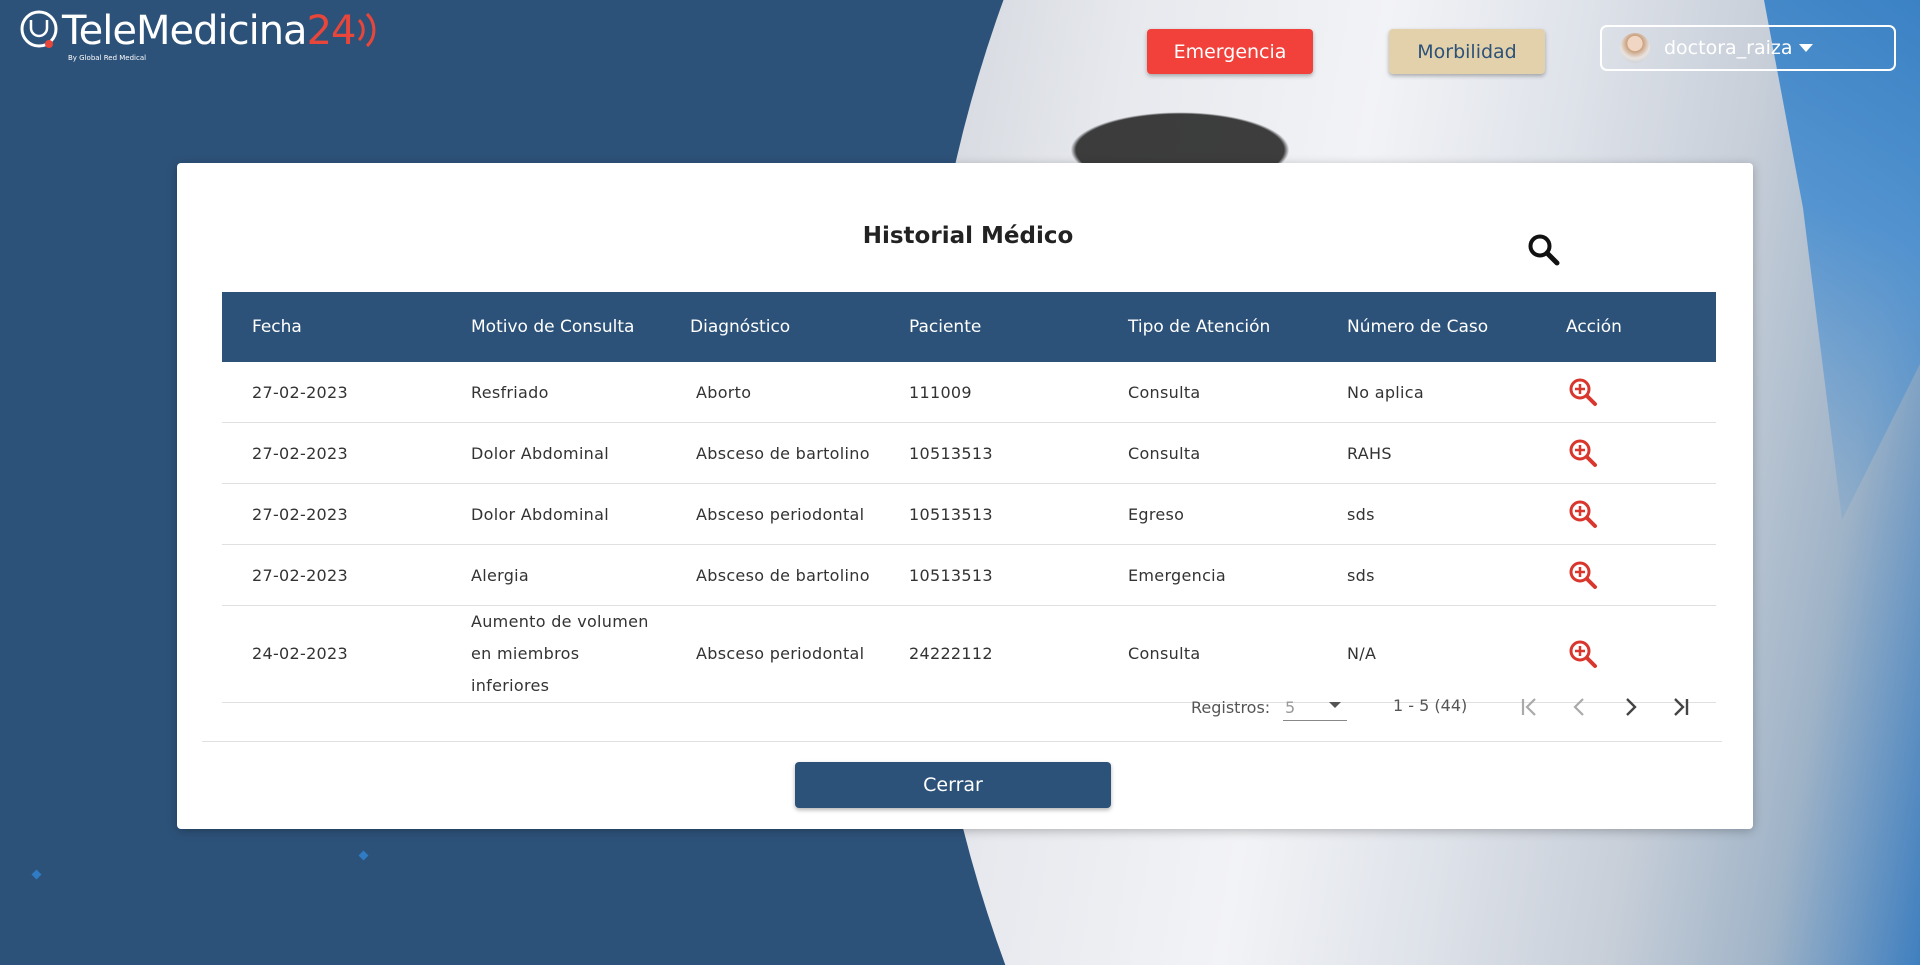  What do you see at coordinates (1728, 48) in the screenshot?
I see `username: doctora_raiza` at bounding box center [1728, 48].